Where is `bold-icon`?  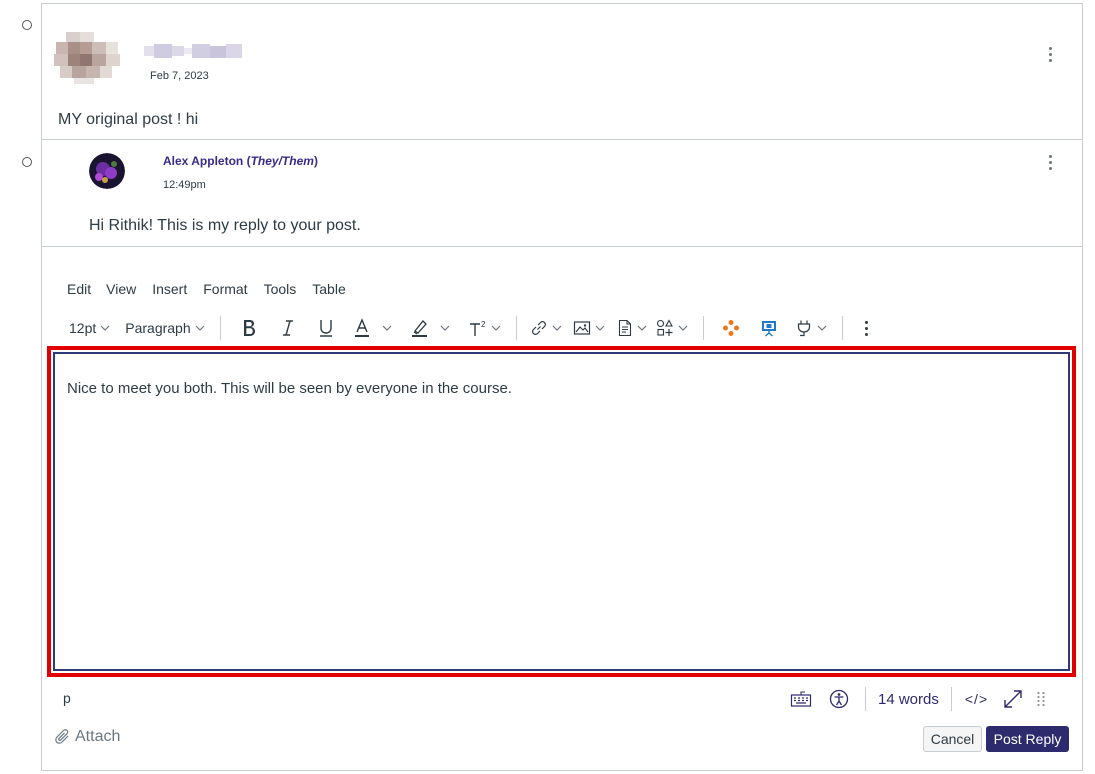
bold-icon is located at coordinates (249, 328).